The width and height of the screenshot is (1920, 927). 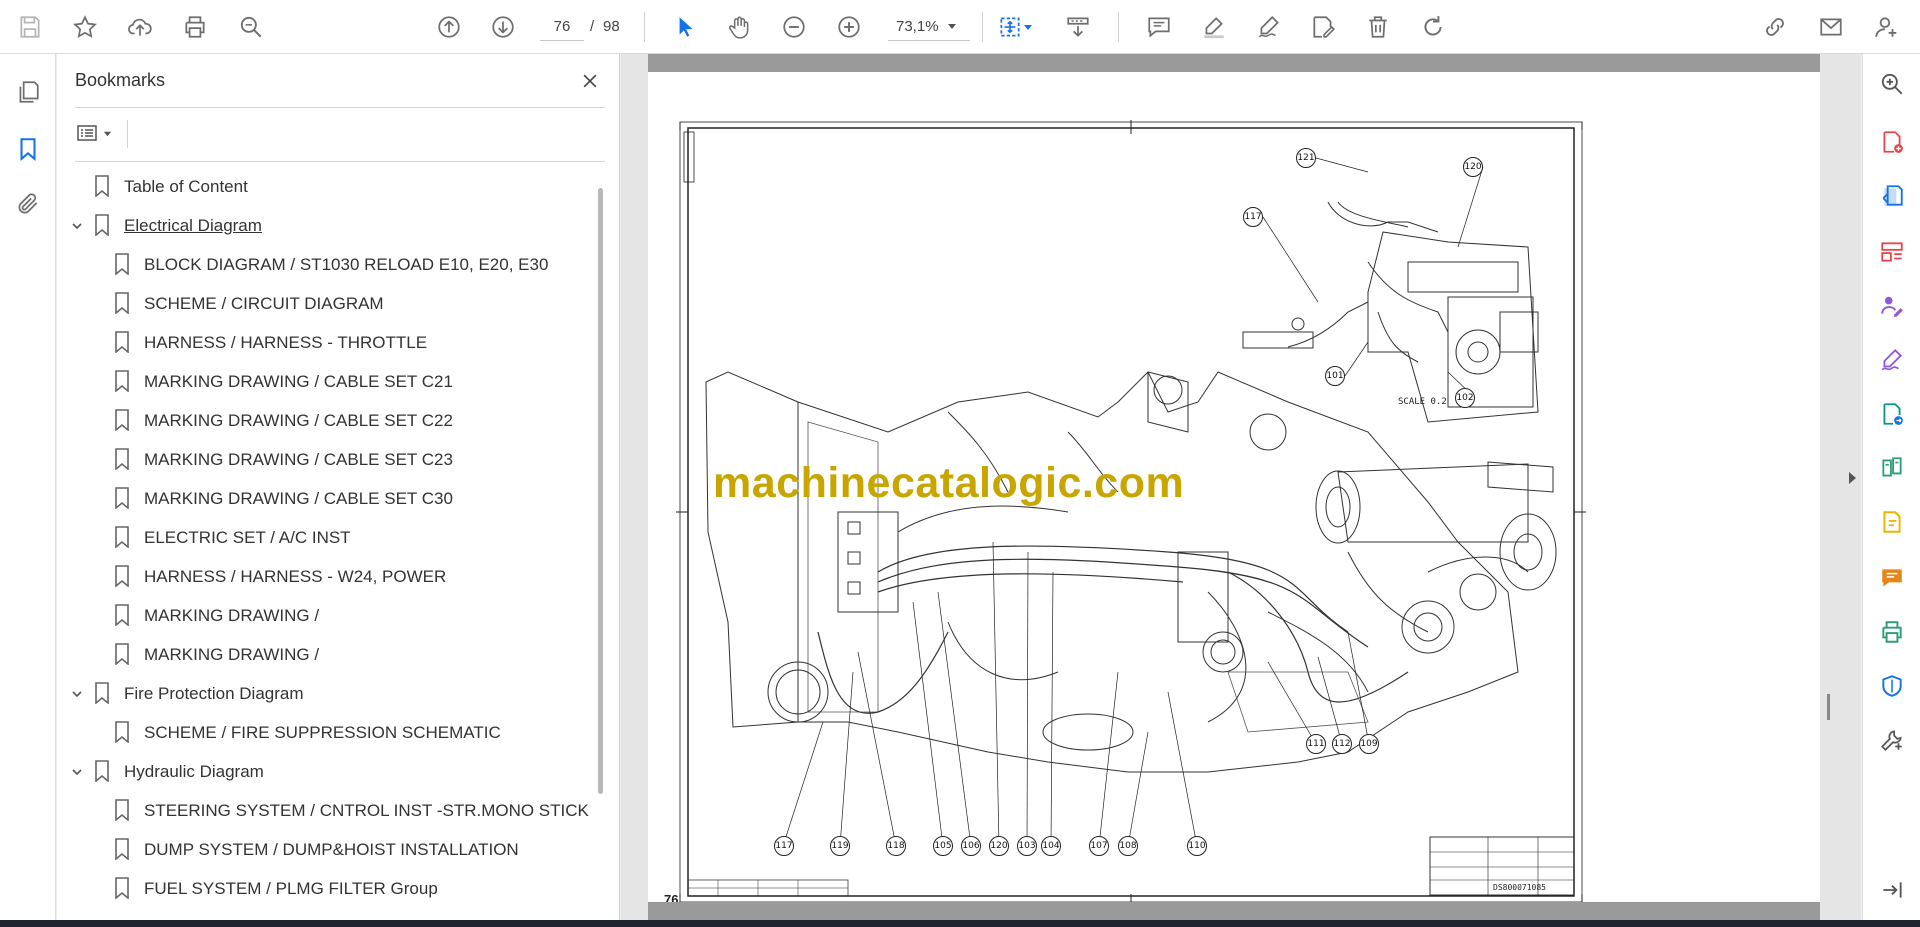 What do you see at coordinates (1886, 27) in the screenshot?
I see `user-account-icon` at bounding box center [1886, 27].